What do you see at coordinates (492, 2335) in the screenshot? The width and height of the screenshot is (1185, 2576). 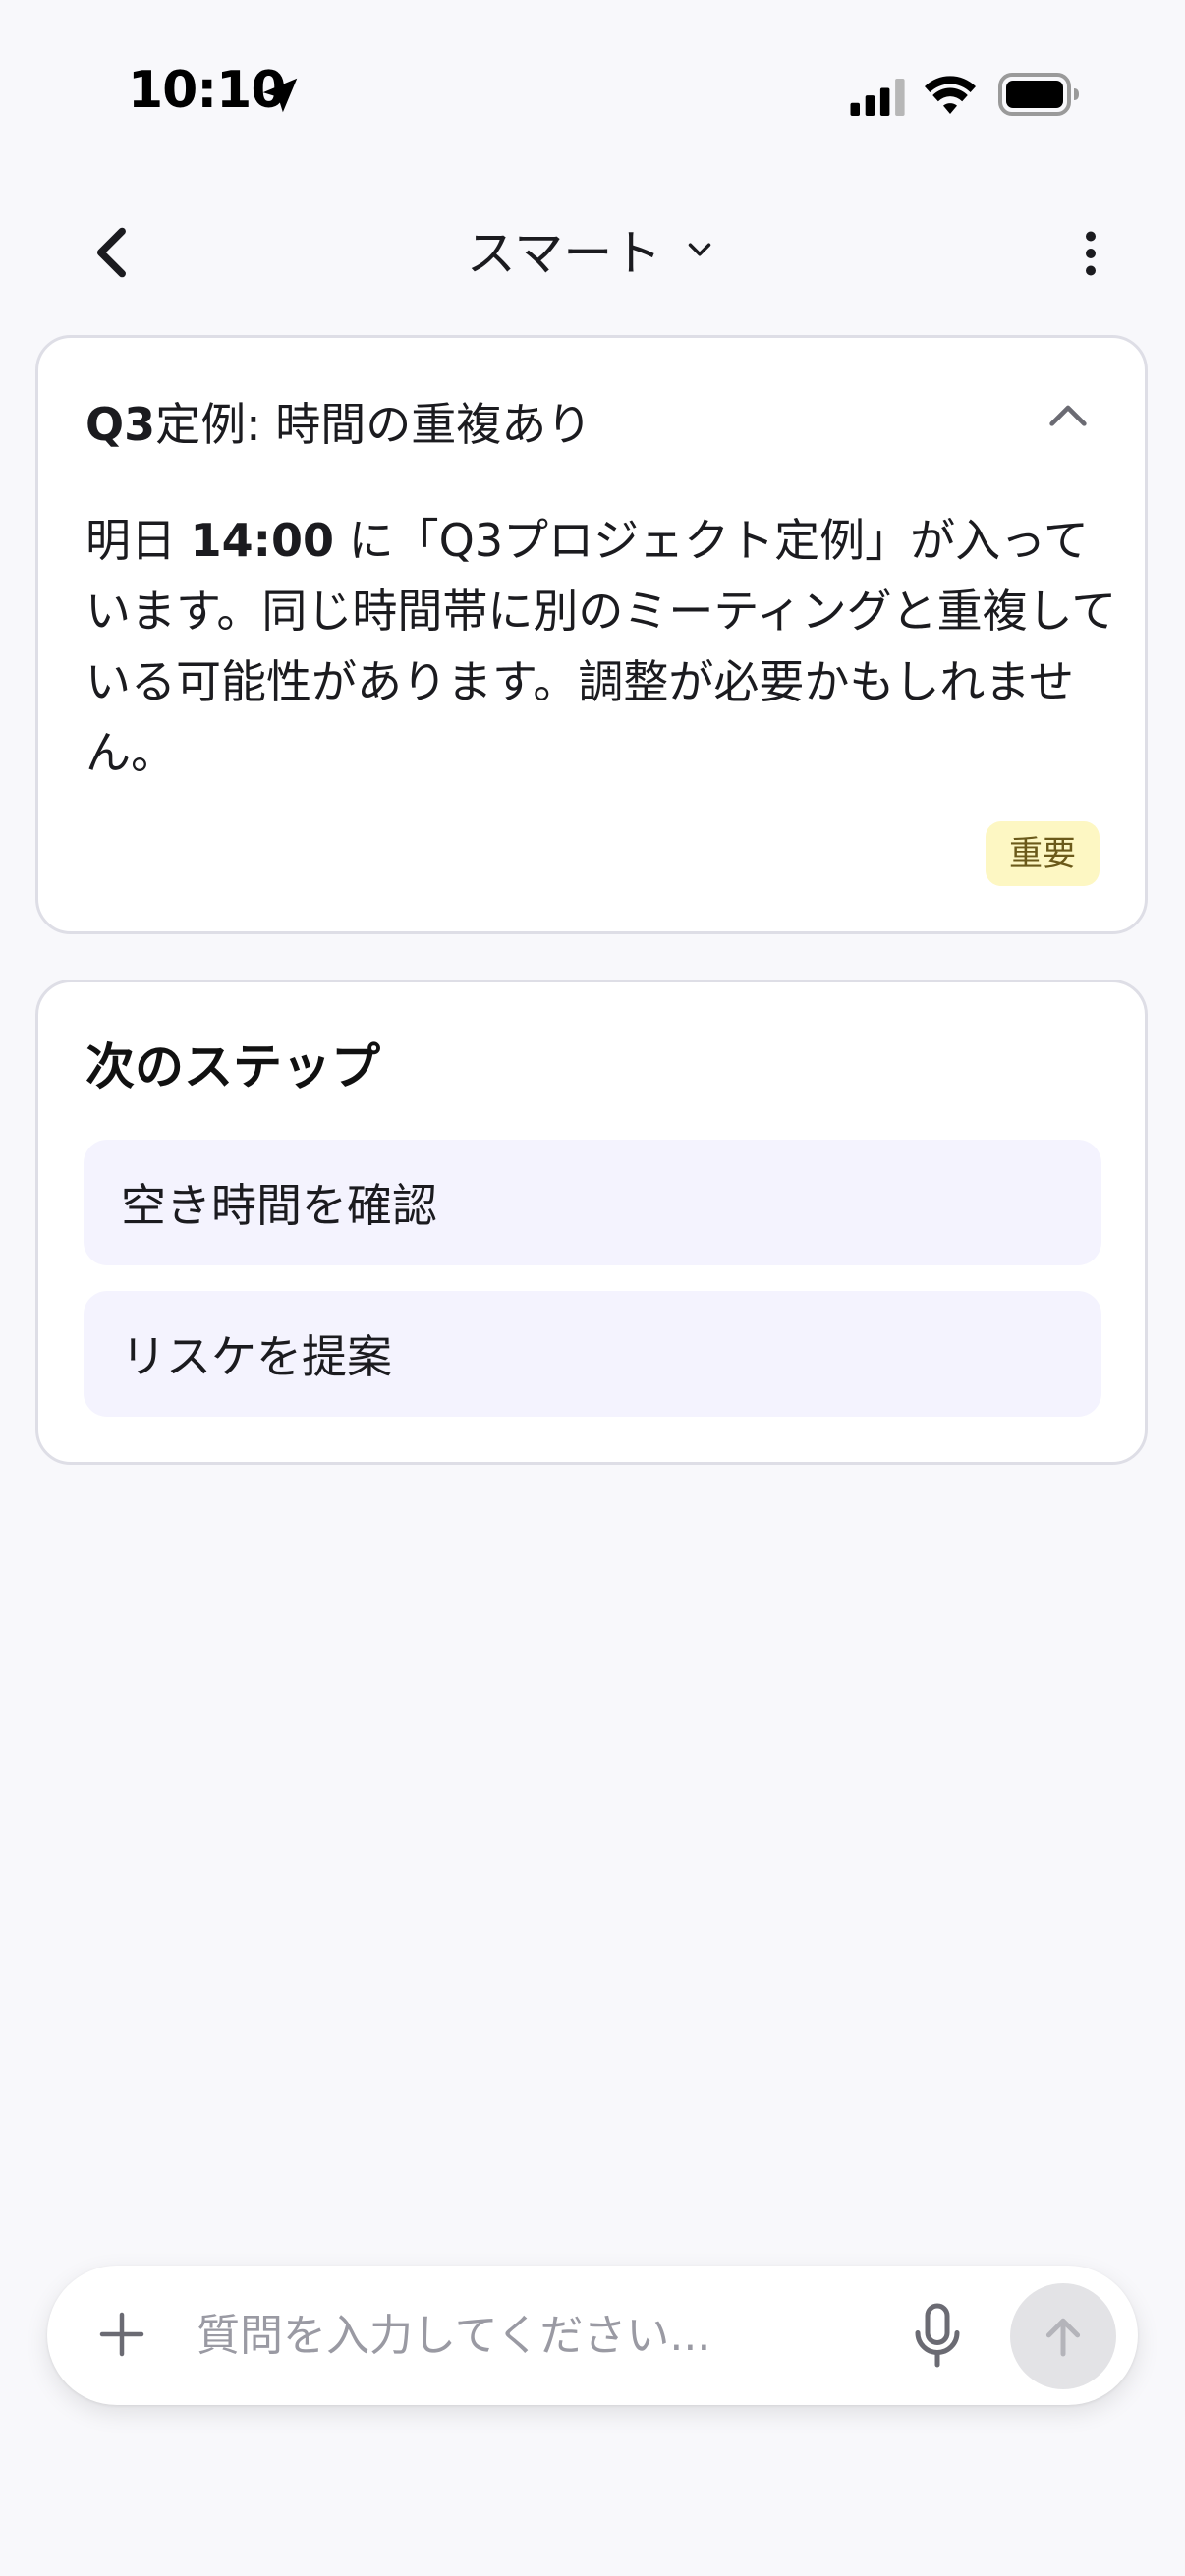 I see `question-input` at bounding box center [492, 2335].